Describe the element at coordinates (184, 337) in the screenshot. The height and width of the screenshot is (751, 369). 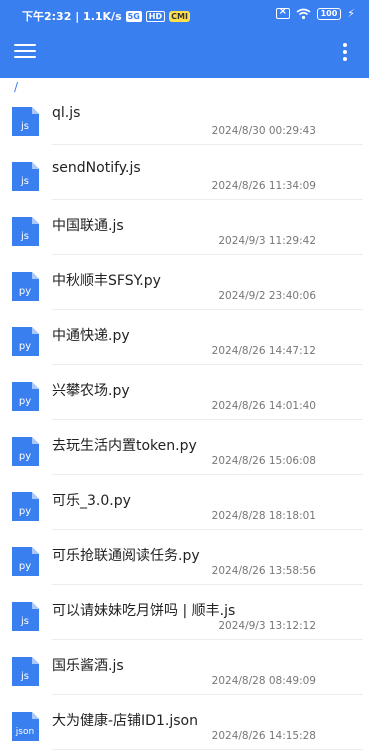
I see `file-row: py 中通快递.py 2024/8/26 14:47:12` at that location.